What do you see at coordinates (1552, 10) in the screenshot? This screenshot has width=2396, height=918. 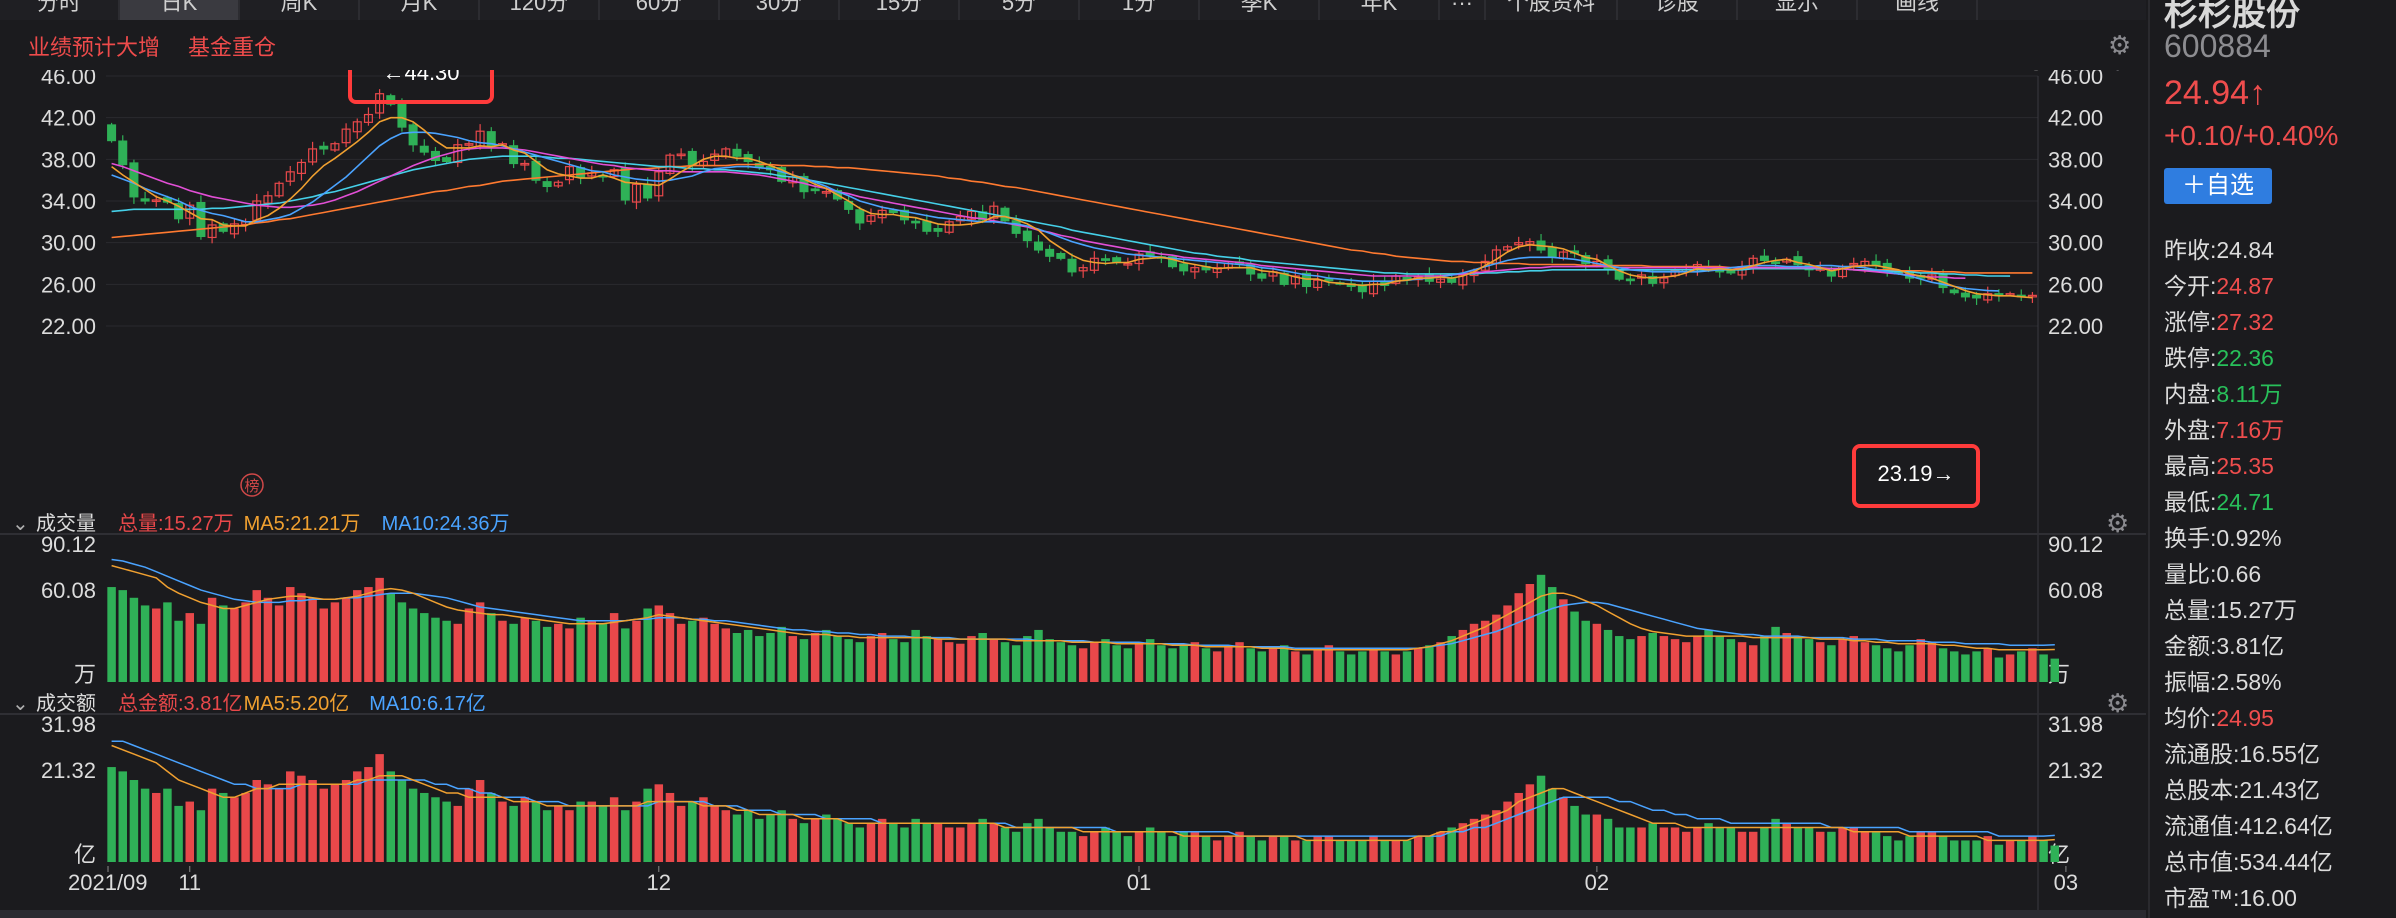 I see `tab-13: 个股资料` at bounding box center [1552, 10].